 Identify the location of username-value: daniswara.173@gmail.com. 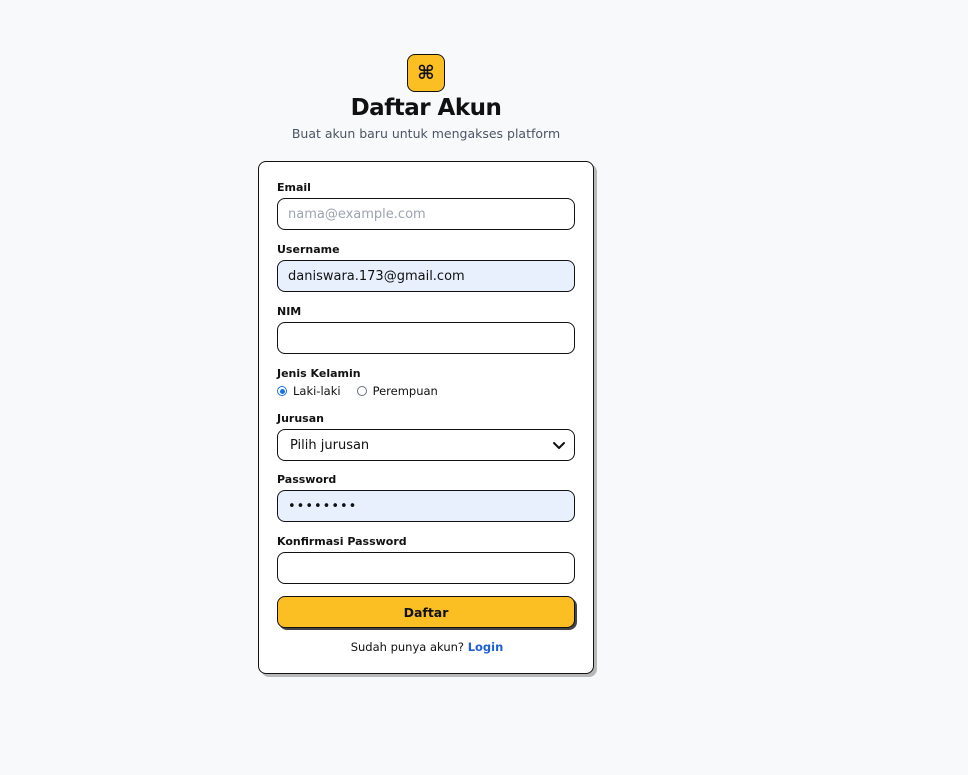
(376, 276).